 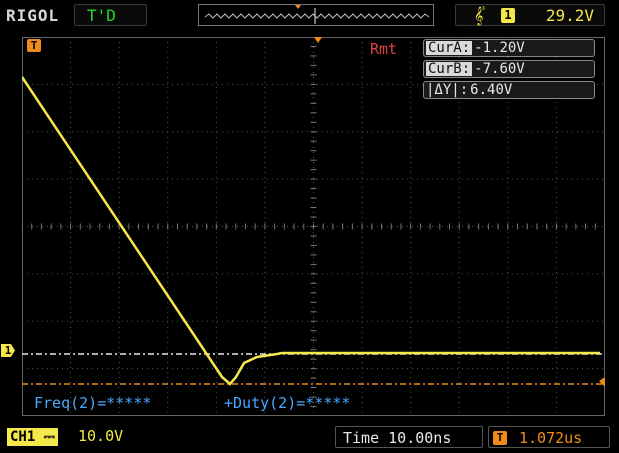 I want to click on remote-indicator: Rmt, so click(x=384, y=49).